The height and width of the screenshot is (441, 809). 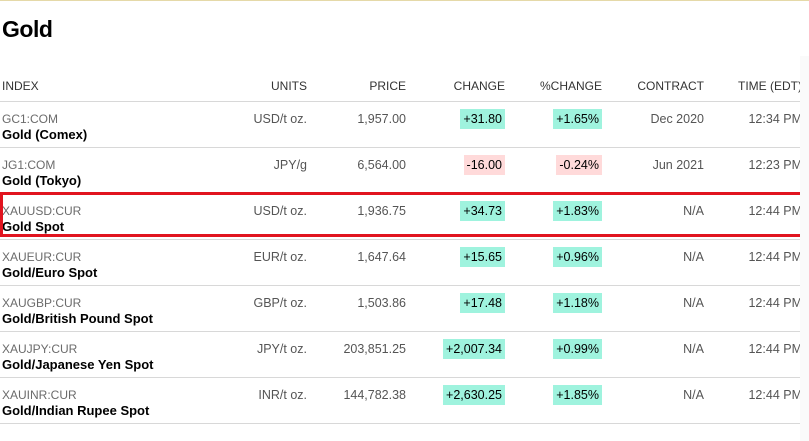 What do you see at coordinates (374, 395) in the screenshot?
I see `price-cell: 144,782.38` at bounding box center [374, 395].